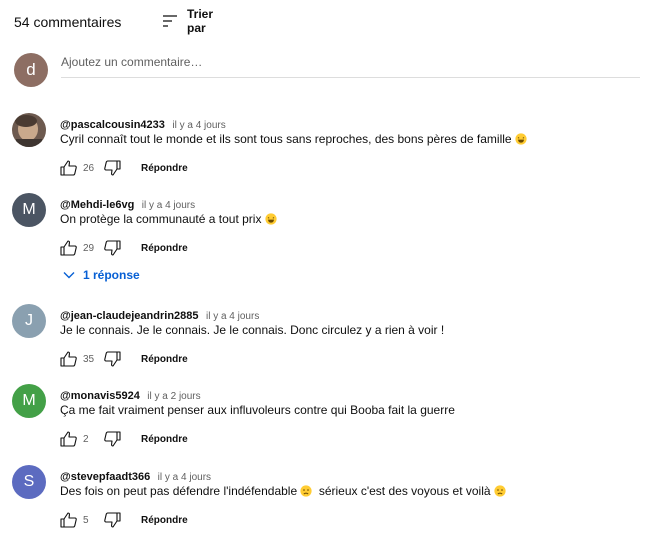 Image resolution: width=650 pixels, height=538 pixels. I want to click on chevron-down-icon, so click(69, 275).